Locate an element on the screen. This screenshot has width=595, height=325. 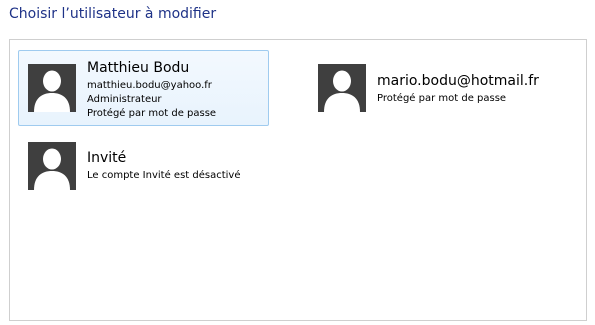
account-status: Le compte Invité est désactivé is located at coordinates (164, 175).